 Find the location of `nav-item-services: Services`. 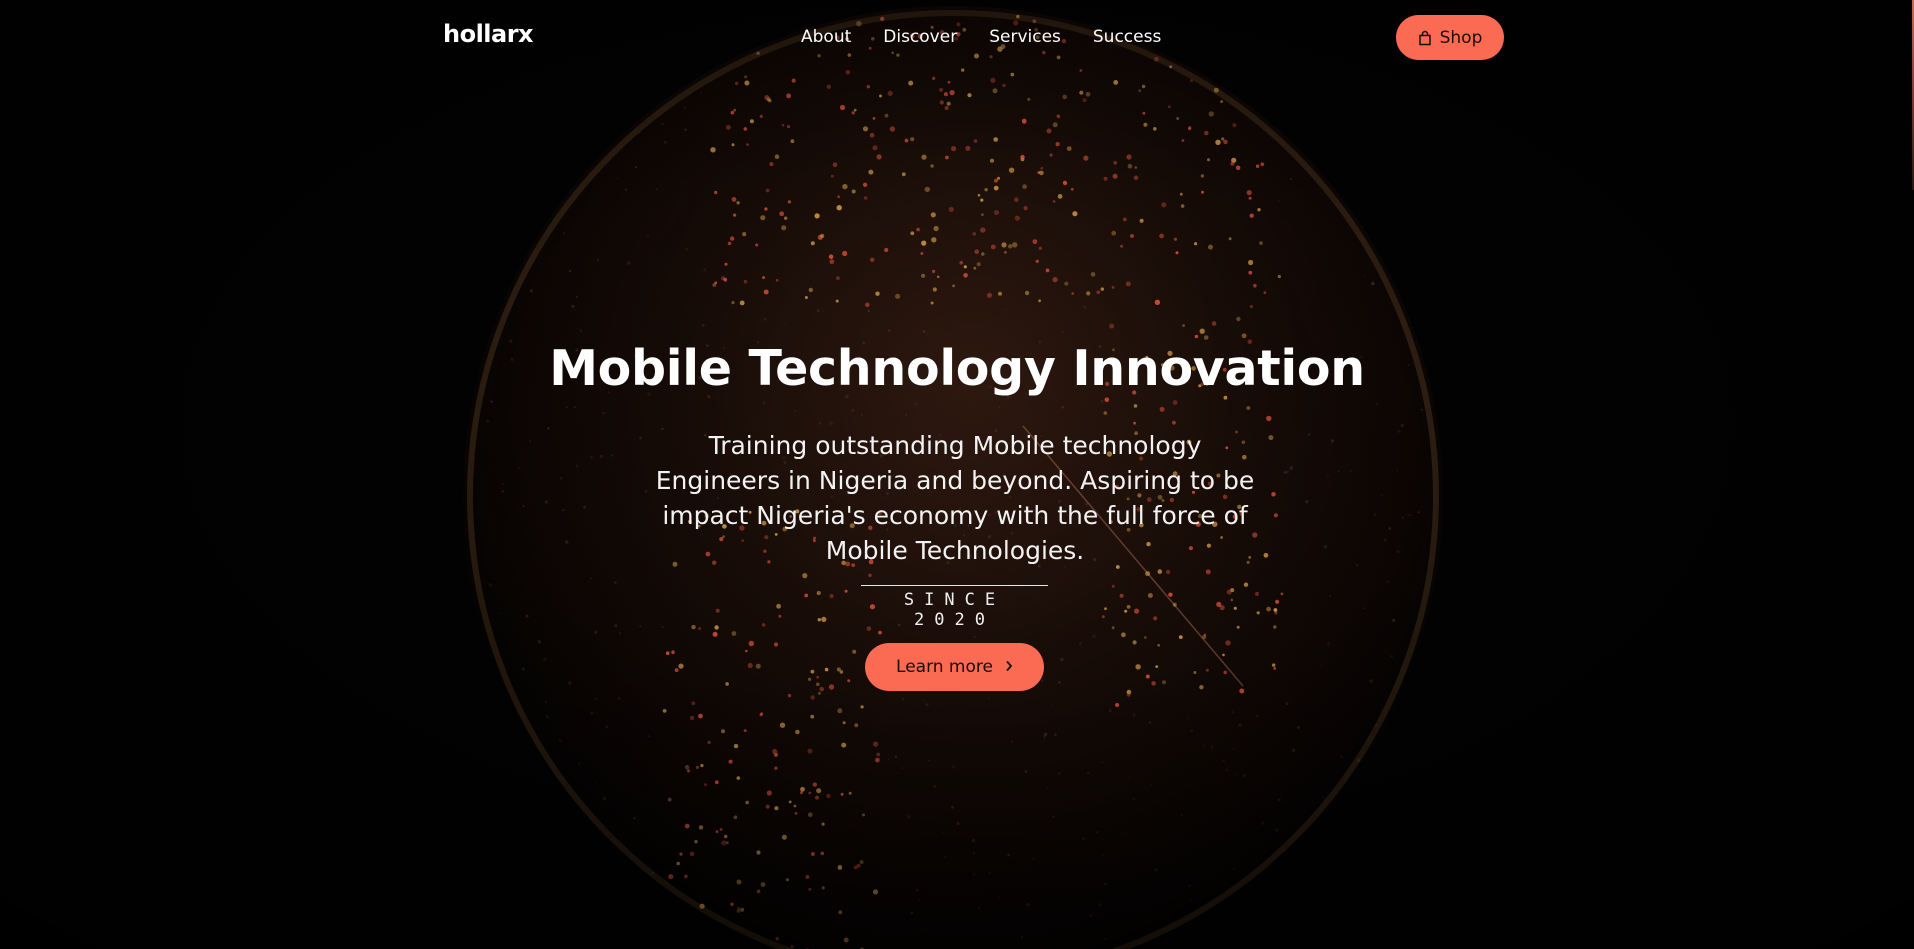

nav-item-services: Services is located at coordinates (1025, 37).